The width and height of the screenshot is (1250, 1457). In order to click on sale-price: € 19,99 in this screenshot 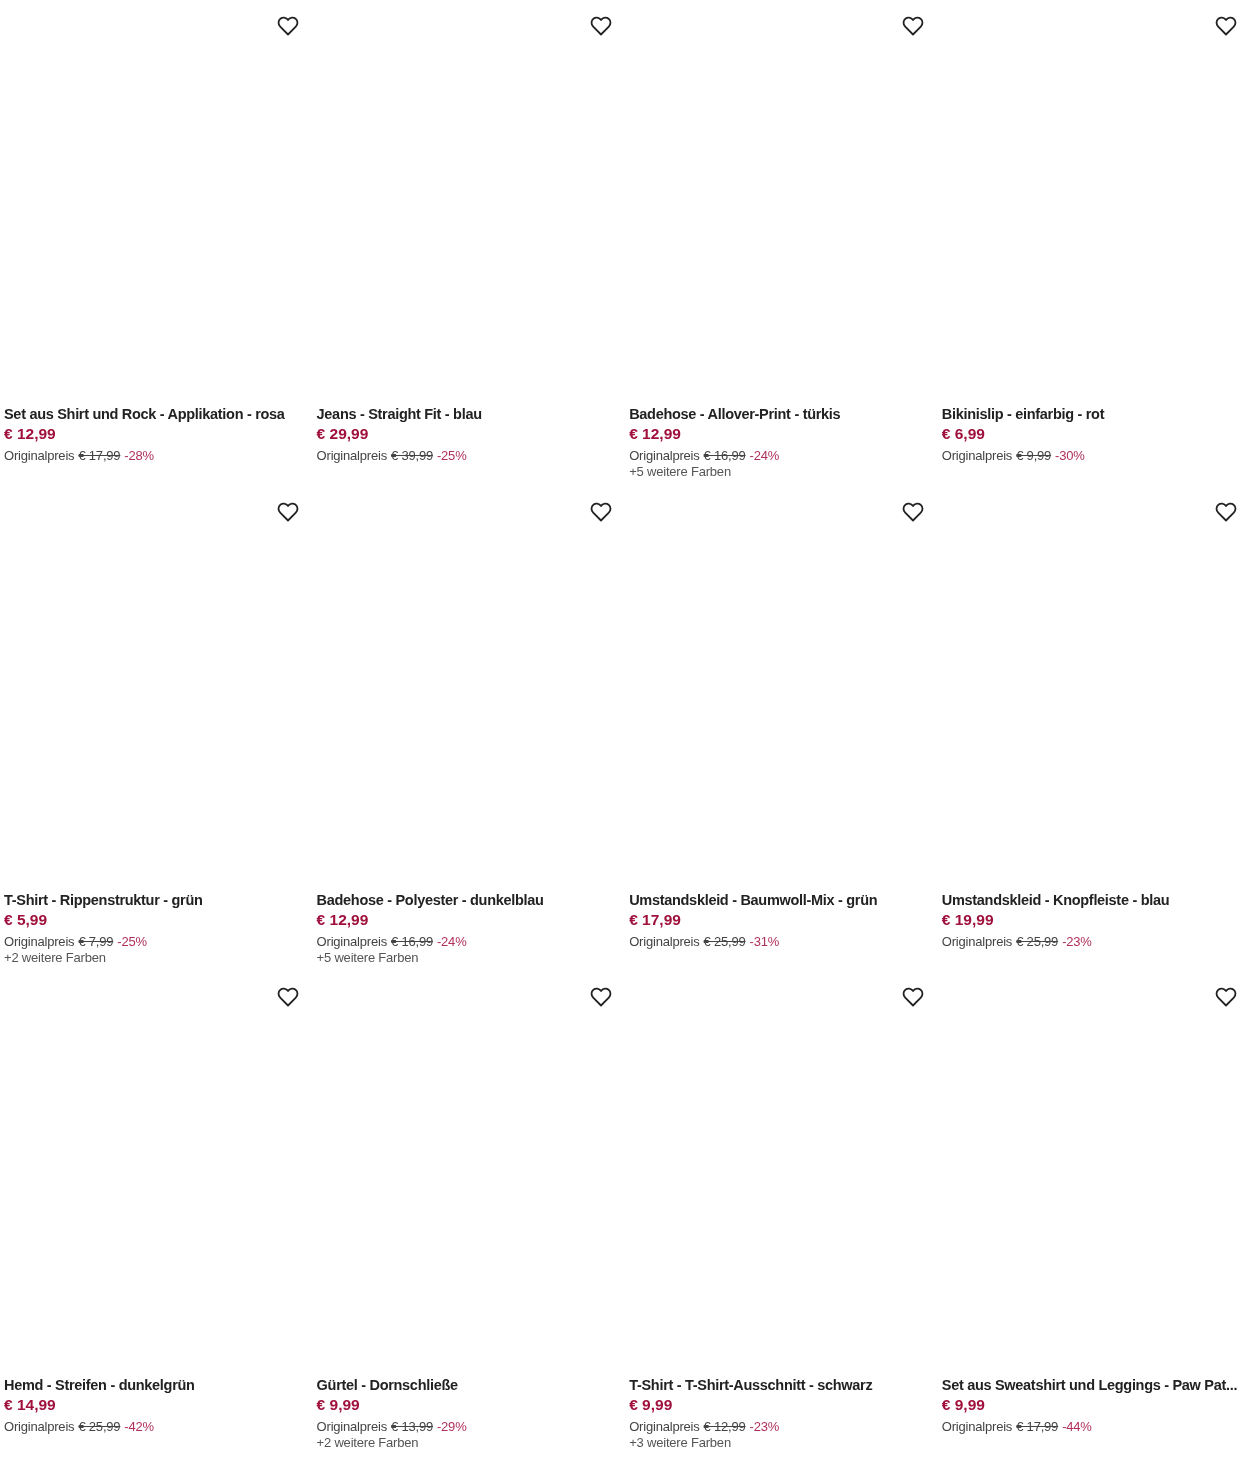, I will do `click(967, 919)`.